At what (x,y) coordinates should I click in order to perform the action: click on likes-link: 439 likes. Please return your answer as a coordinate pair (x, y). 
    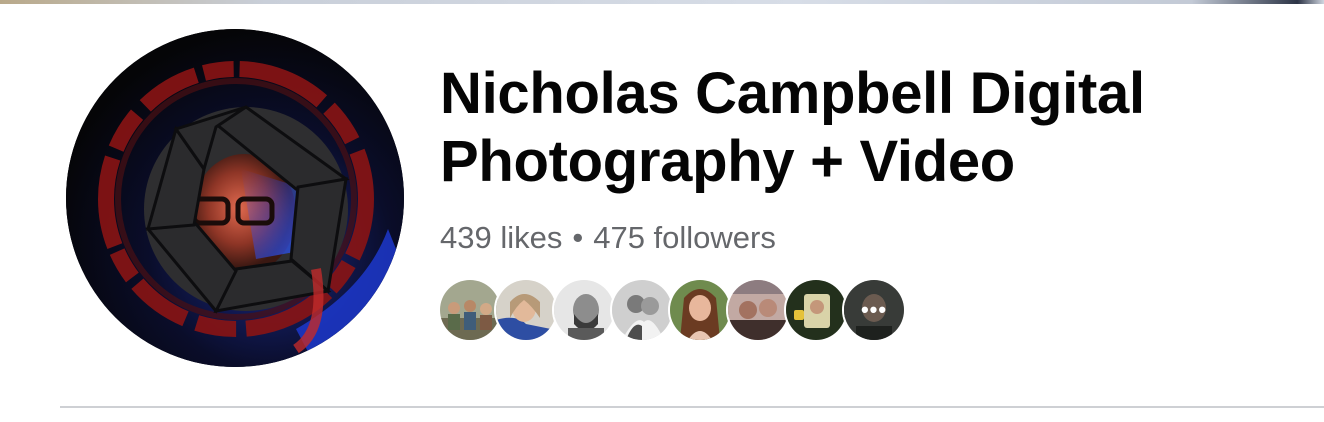
    Looking at the image, I should click on (501, 237).